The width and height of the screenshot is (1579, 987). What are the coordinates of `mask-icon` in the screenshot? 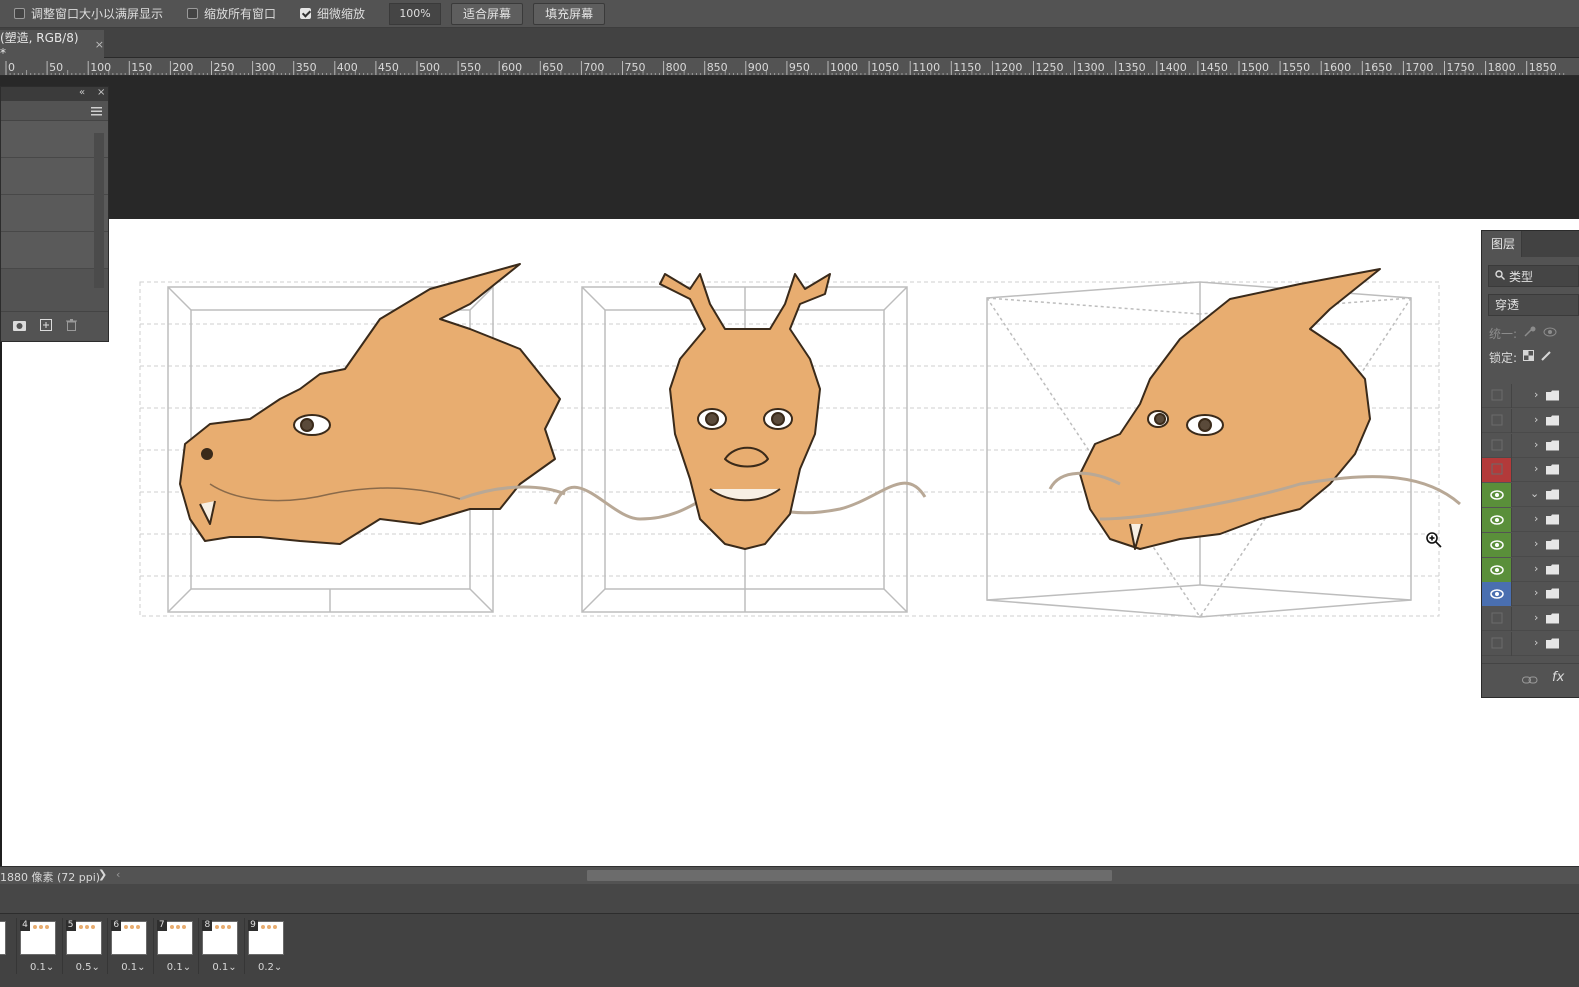 It's located at (19, 327).